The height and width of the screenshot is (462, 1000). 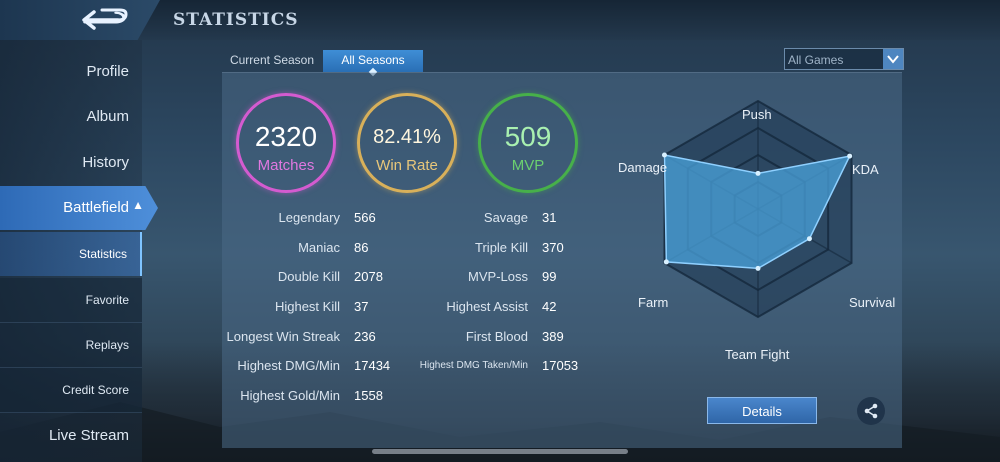 What do you see at coordinates (288, 365) in the screenshot?
I see `stat-label: Highest DMG/Min` at bounding box center [288, 365].